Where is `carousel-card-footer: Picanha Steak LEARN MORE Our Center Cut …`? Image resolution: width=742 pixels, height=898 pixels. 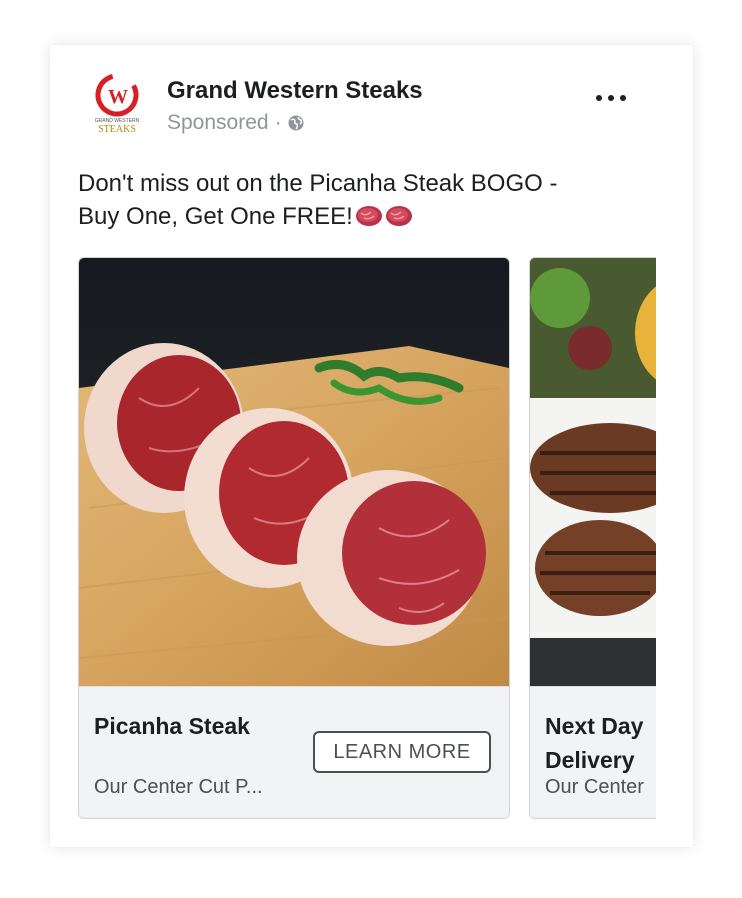 carousel-card-footer: Picanha Steak LEARN MORE Our Center Cut … is located at coordinates (294, 752).